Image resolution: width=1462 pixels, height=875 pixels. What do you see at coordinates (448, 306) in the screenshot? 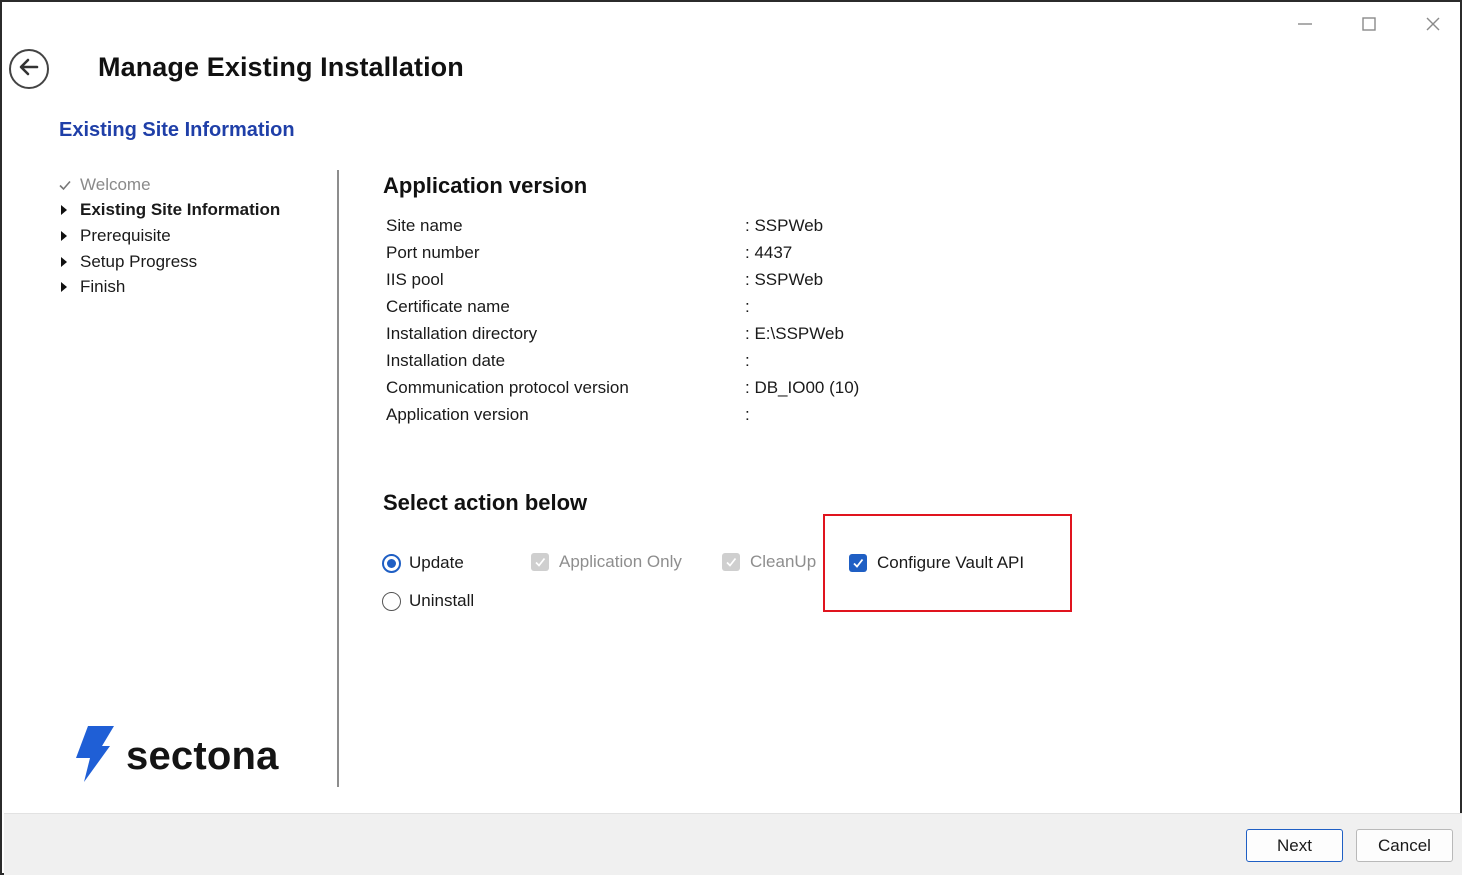
I see `info-label: Certificate name` at bounding box center [448, 306].